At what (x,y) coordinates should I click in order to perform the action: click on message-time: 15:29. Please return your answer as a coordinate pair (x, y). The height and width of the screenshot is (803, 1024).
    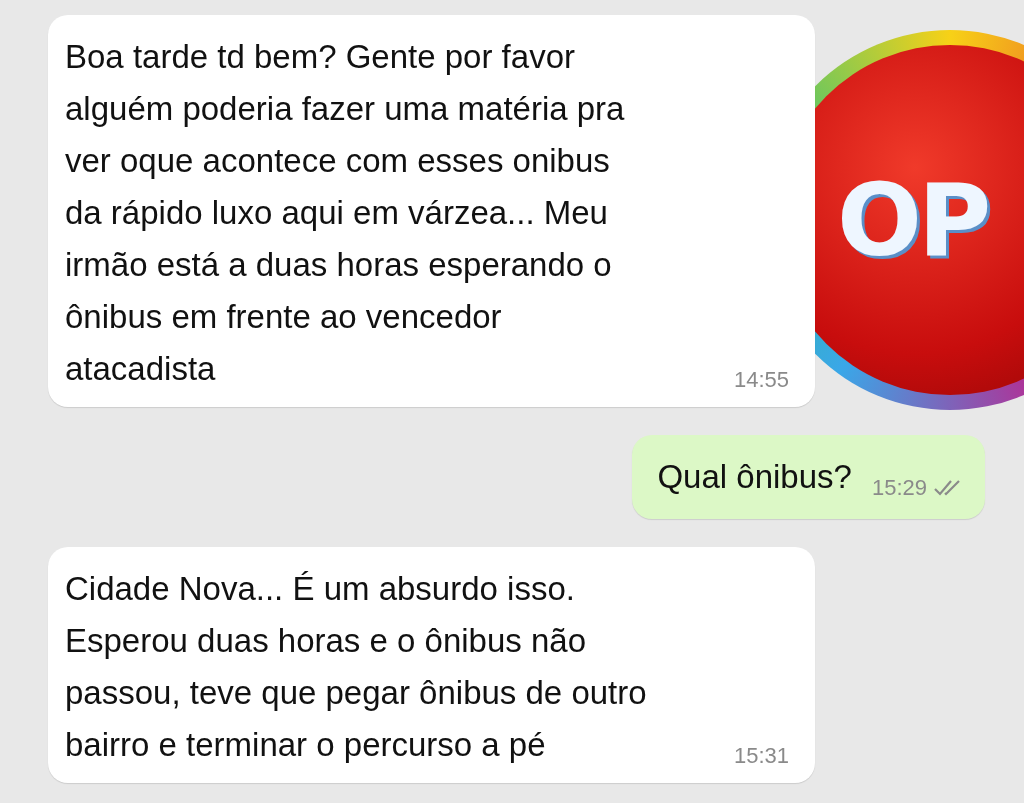
    Looking at the image, I should click on (899, 488).